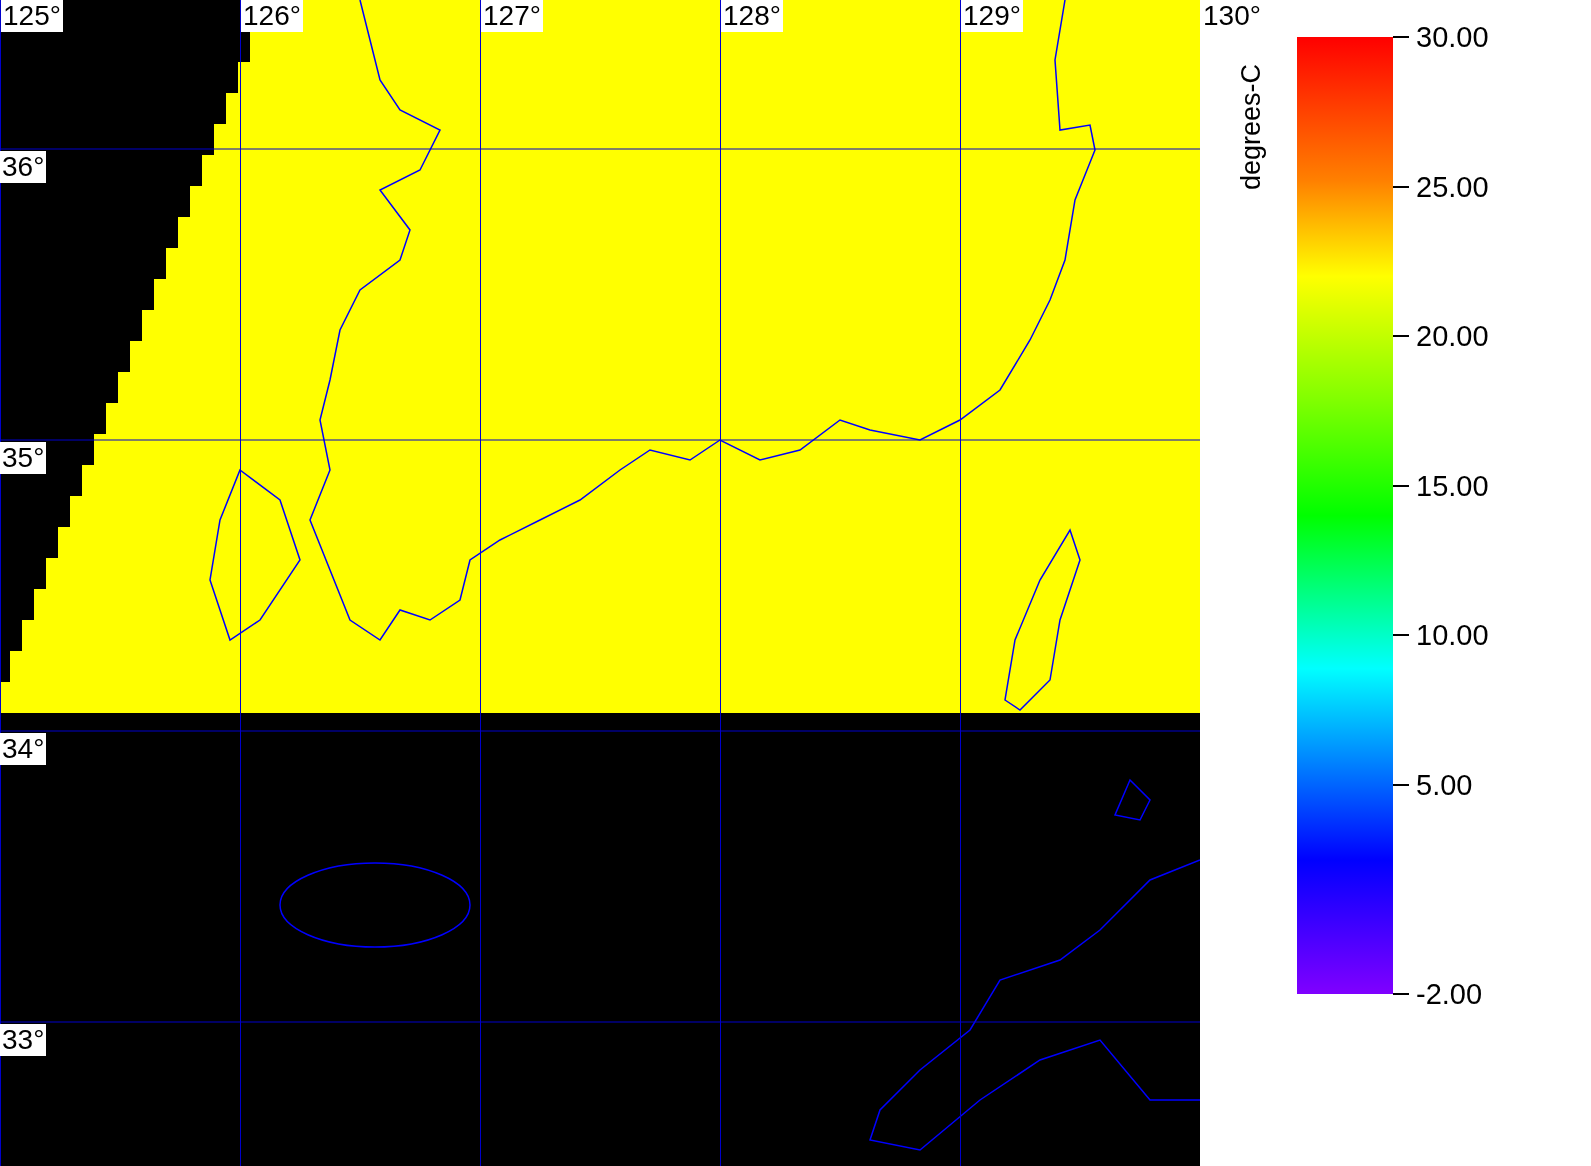 The width and height of the screenshot is (1591, 1166). Describe the element at coordinates (1444, 784) in the screenshot. I see `tick-label: 5.00` at that location.